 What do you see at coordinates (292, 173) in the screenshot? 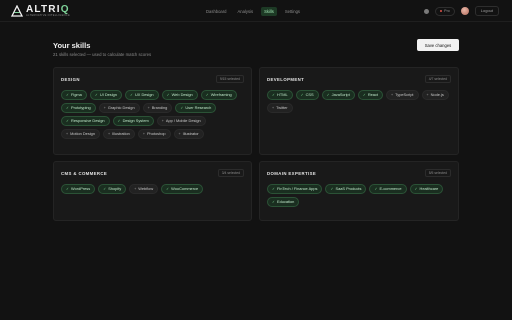
I see `card-title: DOMAIN EXPERTISE` at bounding box center [292, 173].